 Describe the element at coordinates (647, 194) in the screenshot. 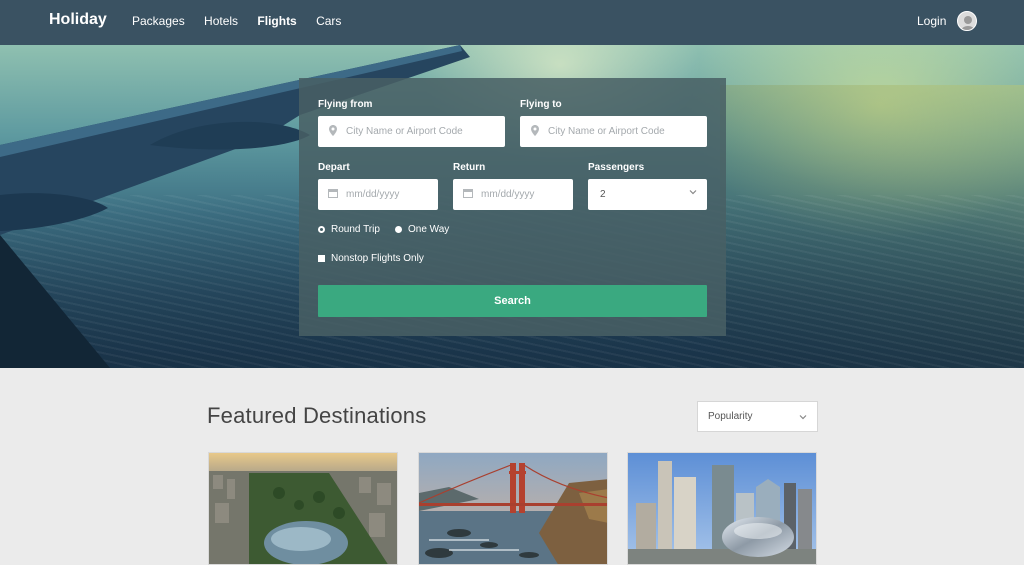

I see `passengers-select: 2` at that location.